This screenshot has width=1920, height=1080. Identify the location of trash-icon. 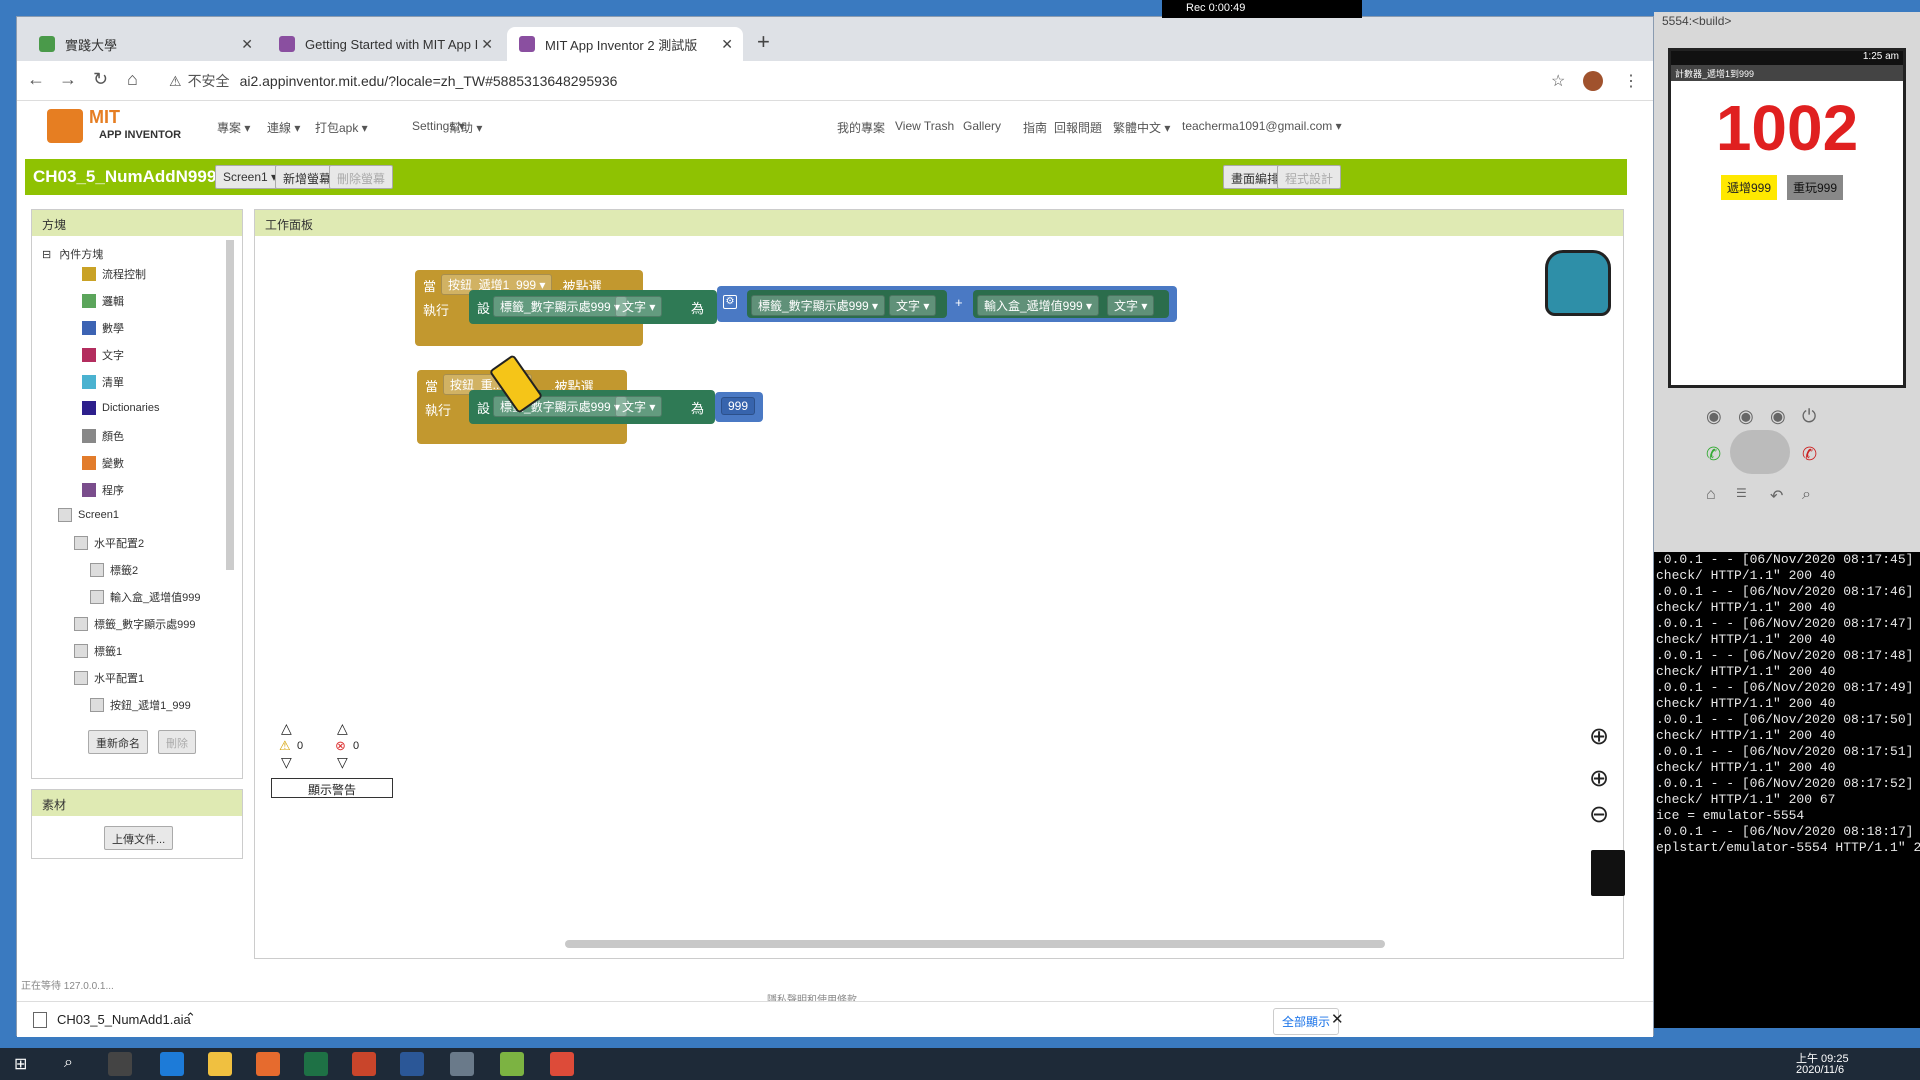
(1608, 873).